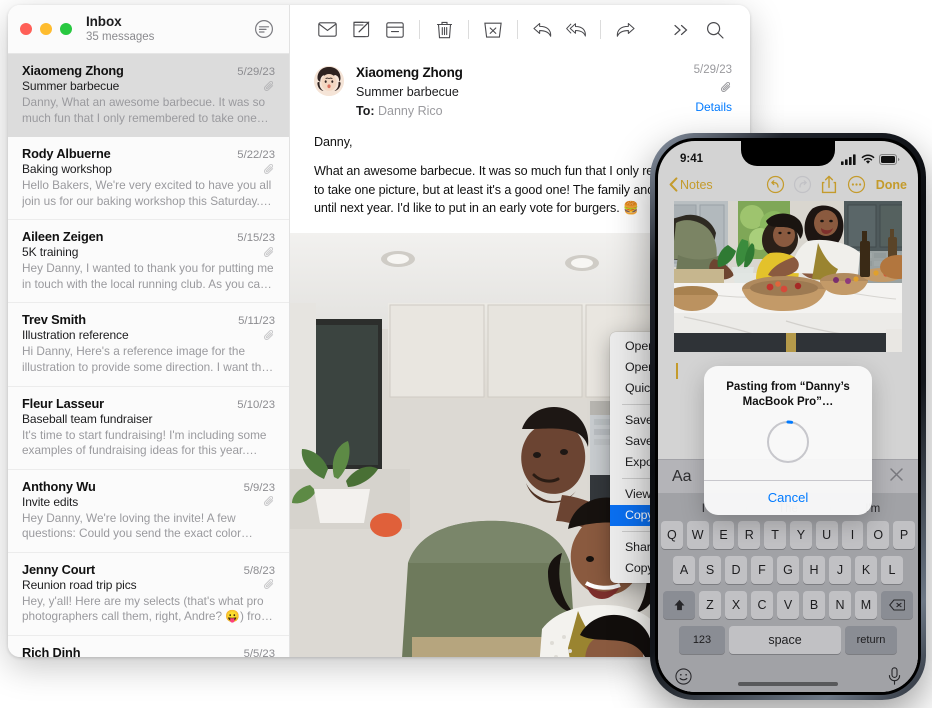 The width and height of the screenshot is (932, 708). I want to click on message-sender: Rody Albuerne, so click(66, 154).